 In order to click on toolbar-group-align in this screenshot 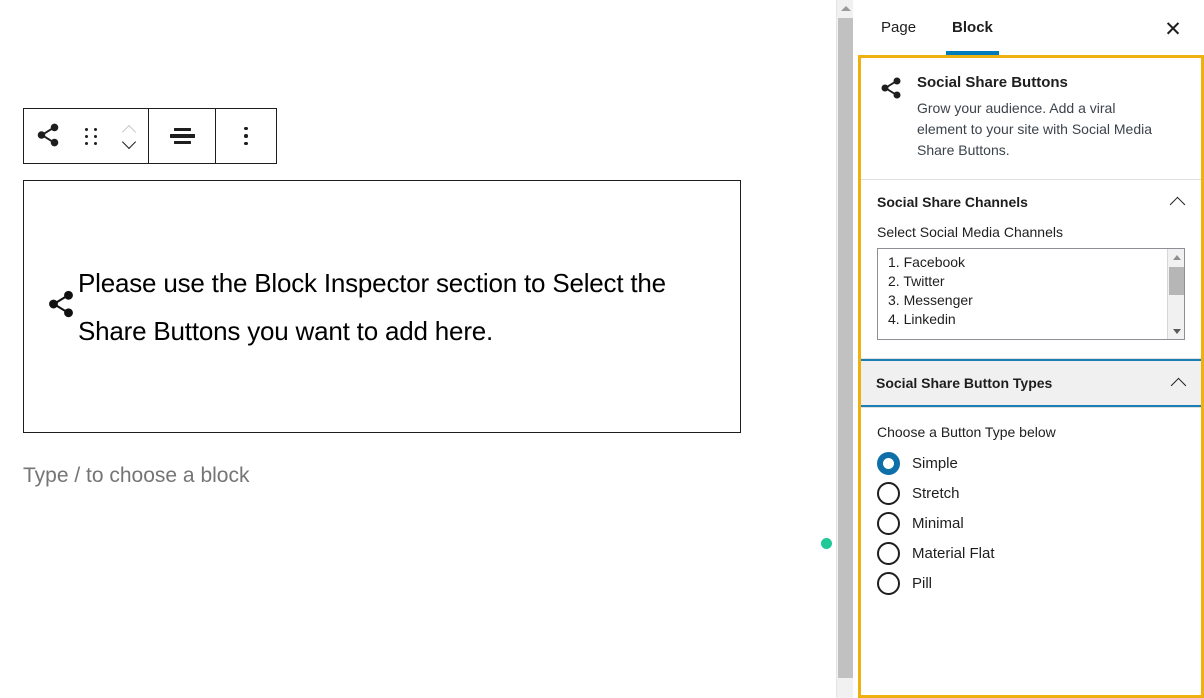, I will do `click(181, 136)`.